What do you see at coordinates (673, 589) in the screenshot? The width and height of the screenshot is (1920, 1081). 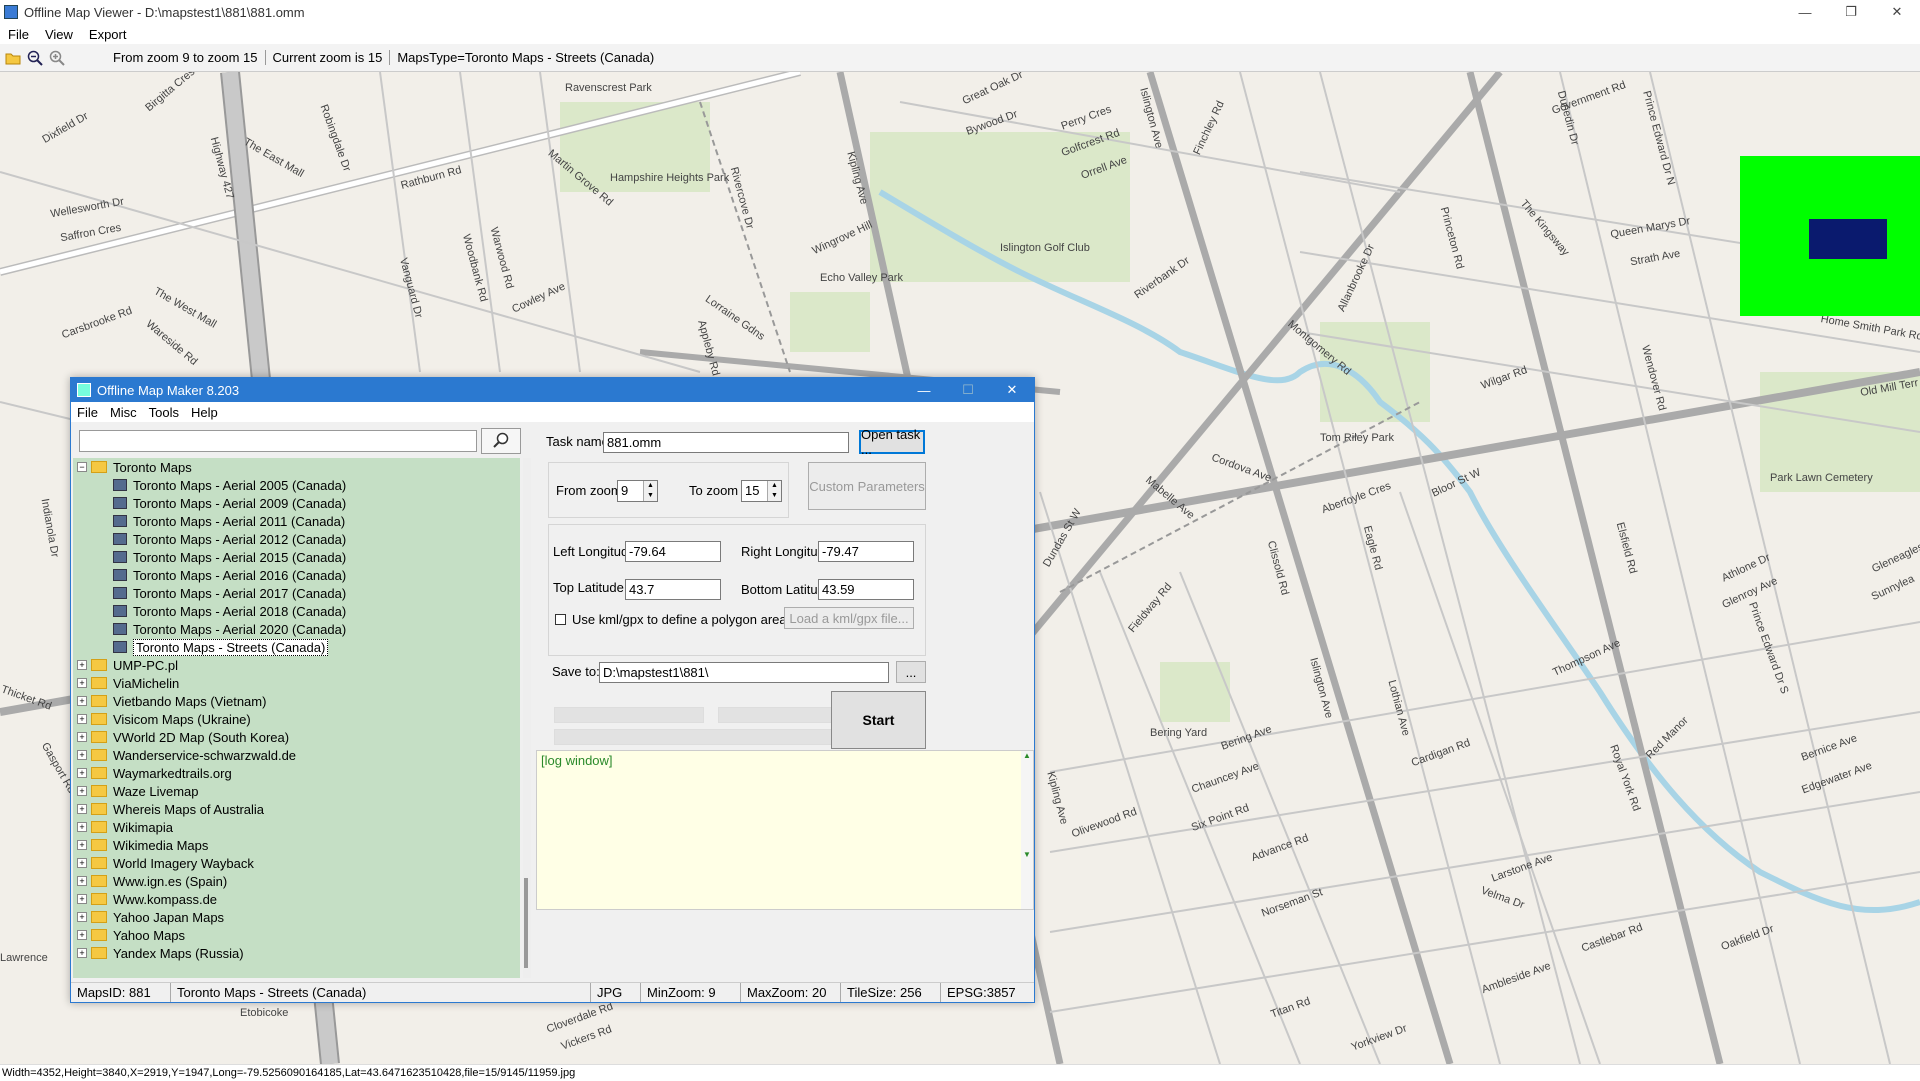 I see `top-latitude-input: 43.7` at bounding box center [673, 589].